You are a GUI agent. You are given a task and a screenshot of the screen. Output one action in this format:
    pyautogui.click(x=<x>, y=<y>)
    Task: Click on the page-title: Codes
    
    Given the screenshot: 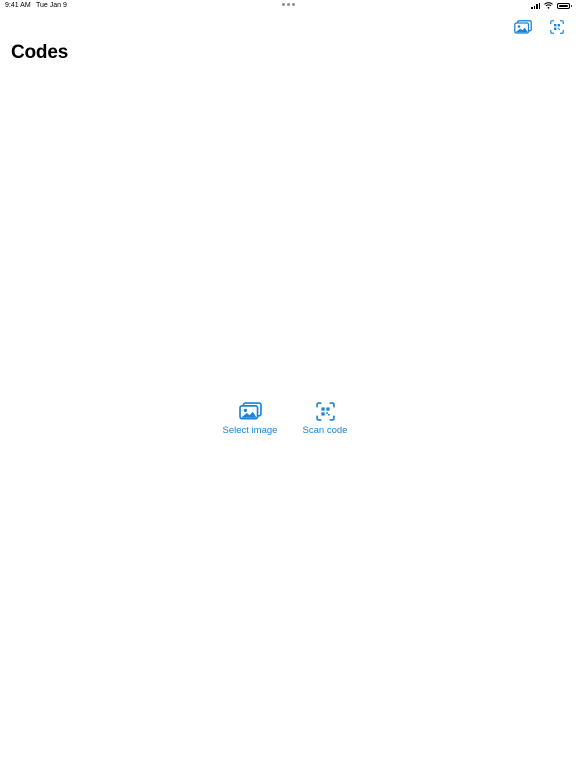 What is the action you would take?
    pyautogui.click(x=40, y=52)
    